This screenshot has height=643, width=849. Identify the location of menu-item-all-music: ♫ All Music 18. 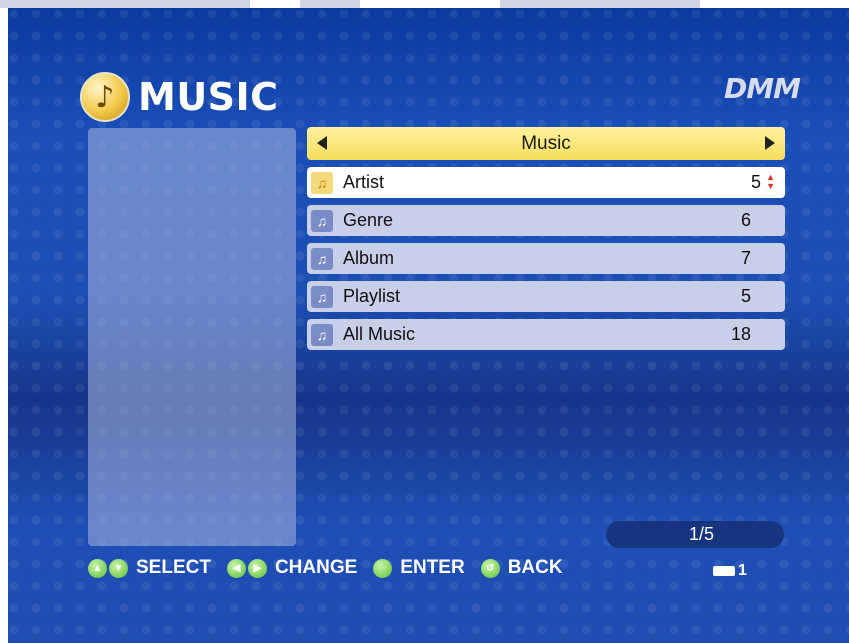
(546, 334).